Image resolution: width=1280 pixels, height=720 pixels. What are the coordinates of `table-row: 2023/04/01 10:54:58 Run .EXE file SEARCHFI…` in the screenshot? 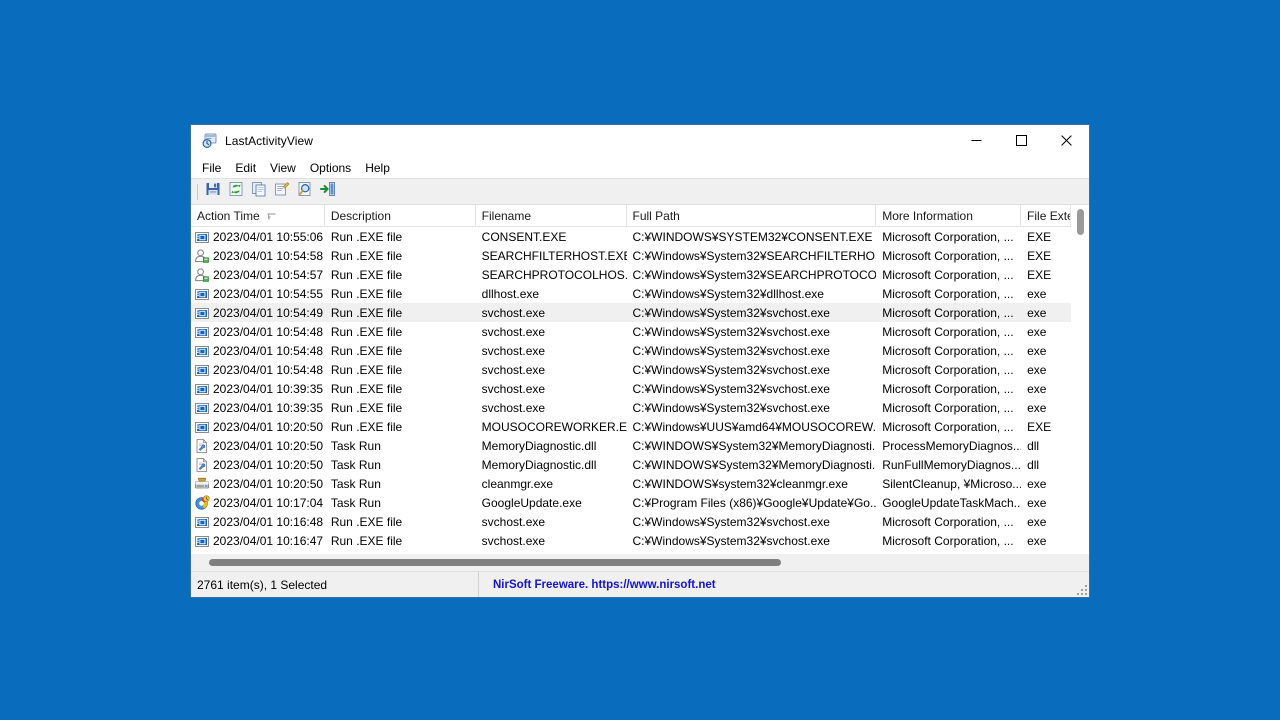 It's located at (631, 255).